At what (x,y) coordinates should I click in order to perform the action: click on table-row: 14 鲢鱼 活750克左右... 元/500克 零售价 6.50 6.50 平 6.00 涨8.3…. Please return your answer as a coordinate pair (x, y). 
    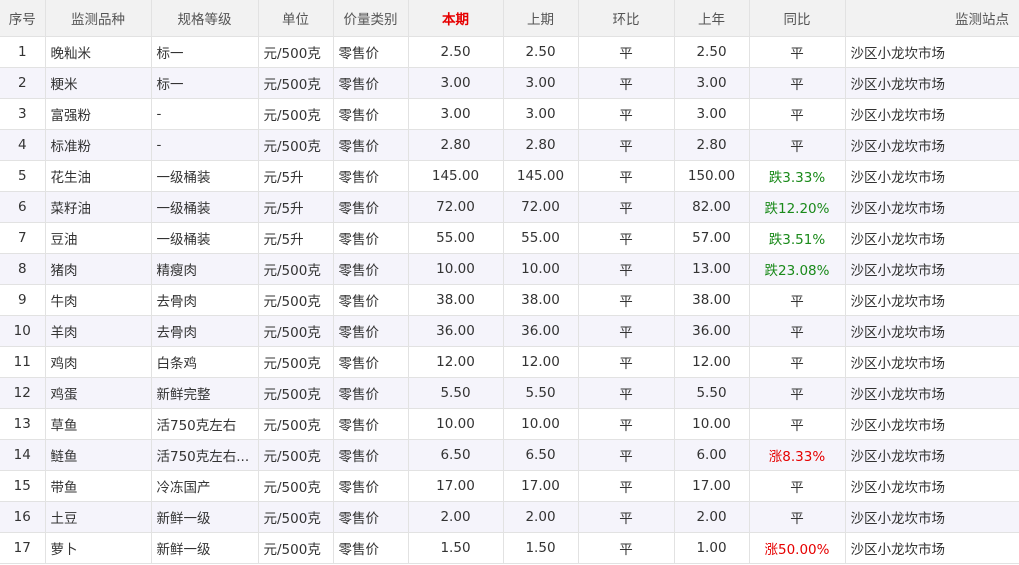
    Looking at the image, I should click on (509, 455).